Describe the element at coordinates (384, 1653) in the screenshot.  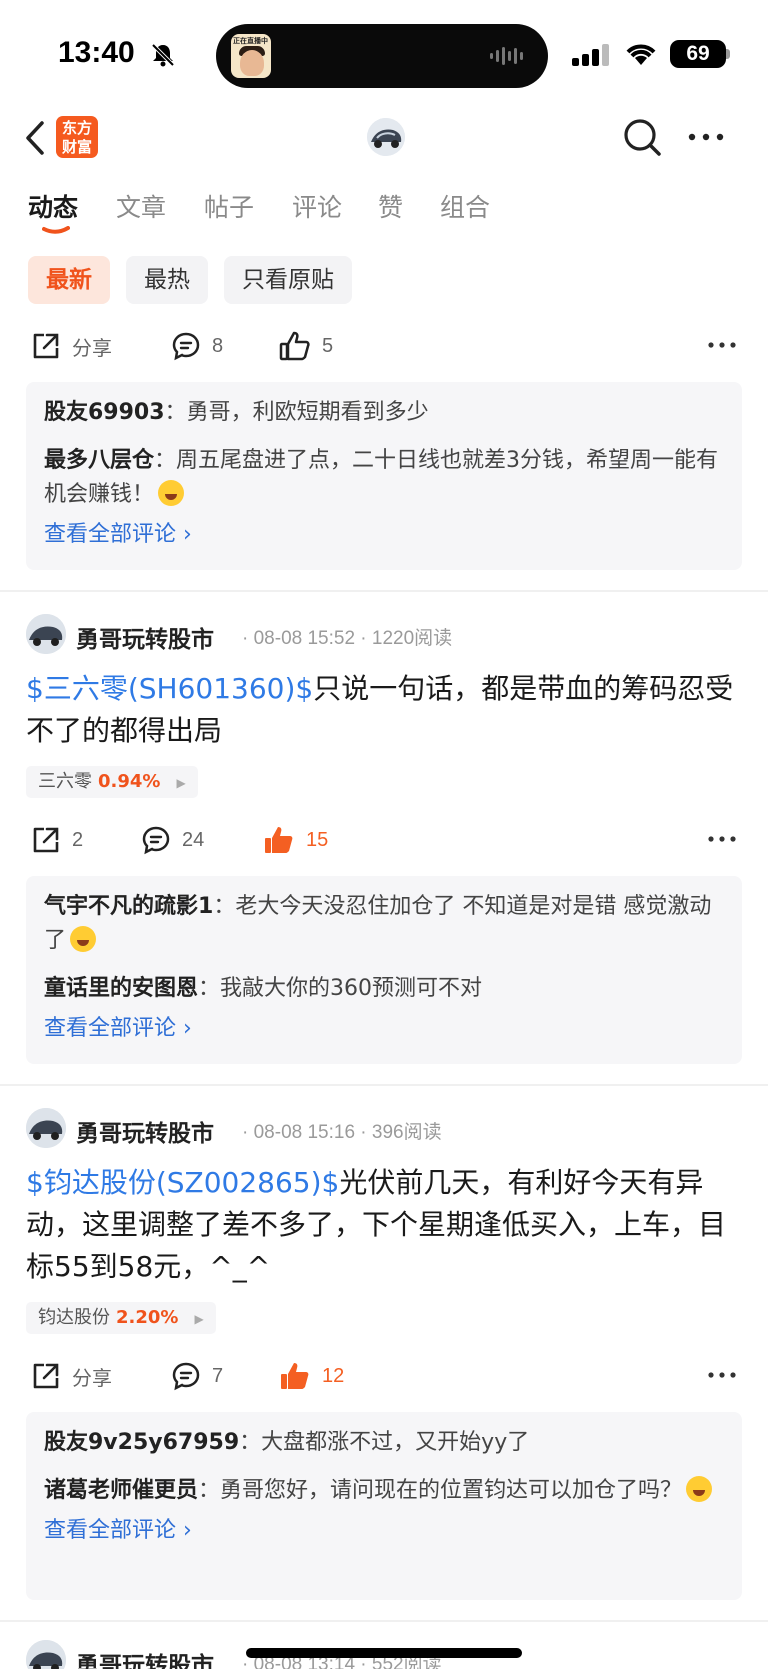
I see `home-indicator` at that location.